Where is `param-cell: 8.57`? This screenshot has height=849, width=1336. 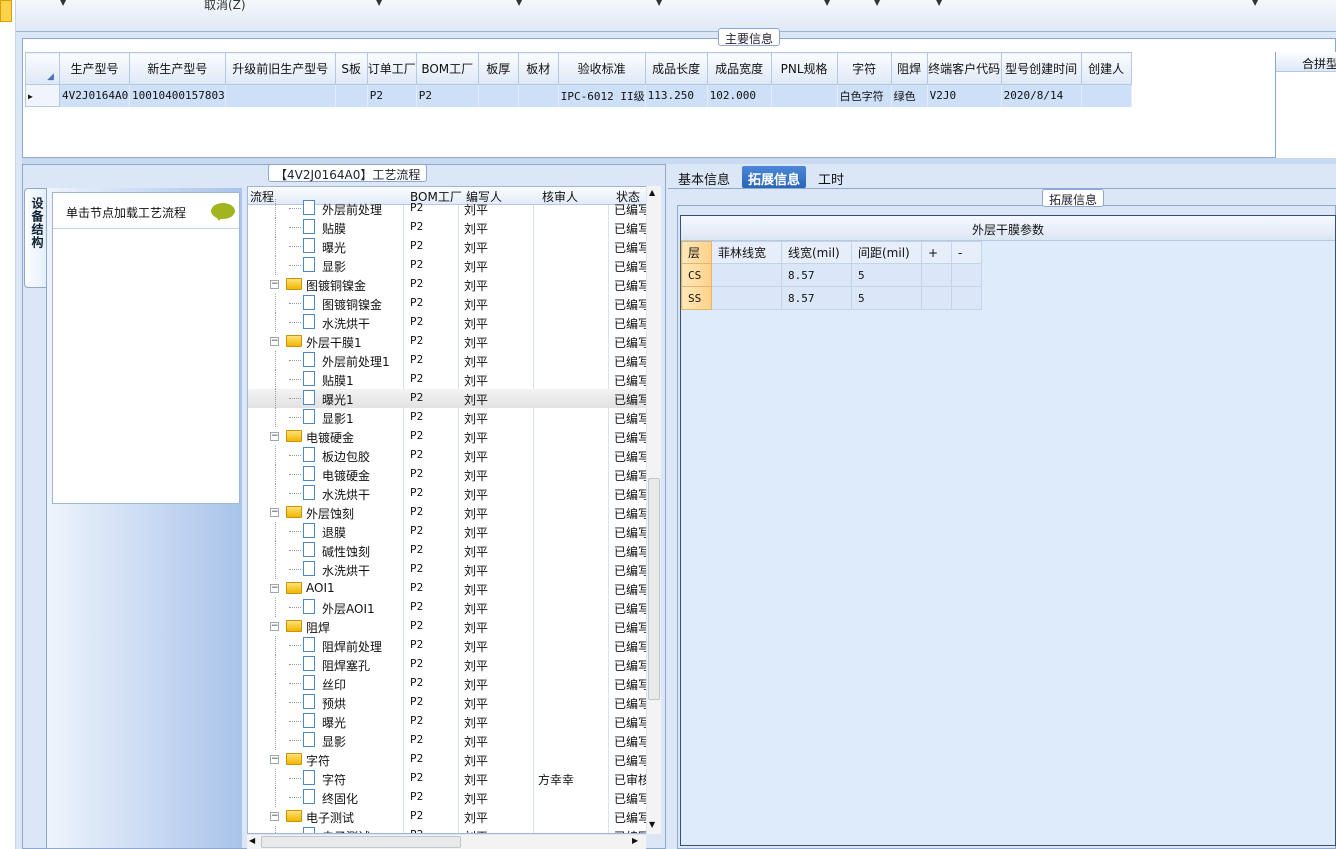 param-cell: 8.57 is located at coordinates (816, 298).